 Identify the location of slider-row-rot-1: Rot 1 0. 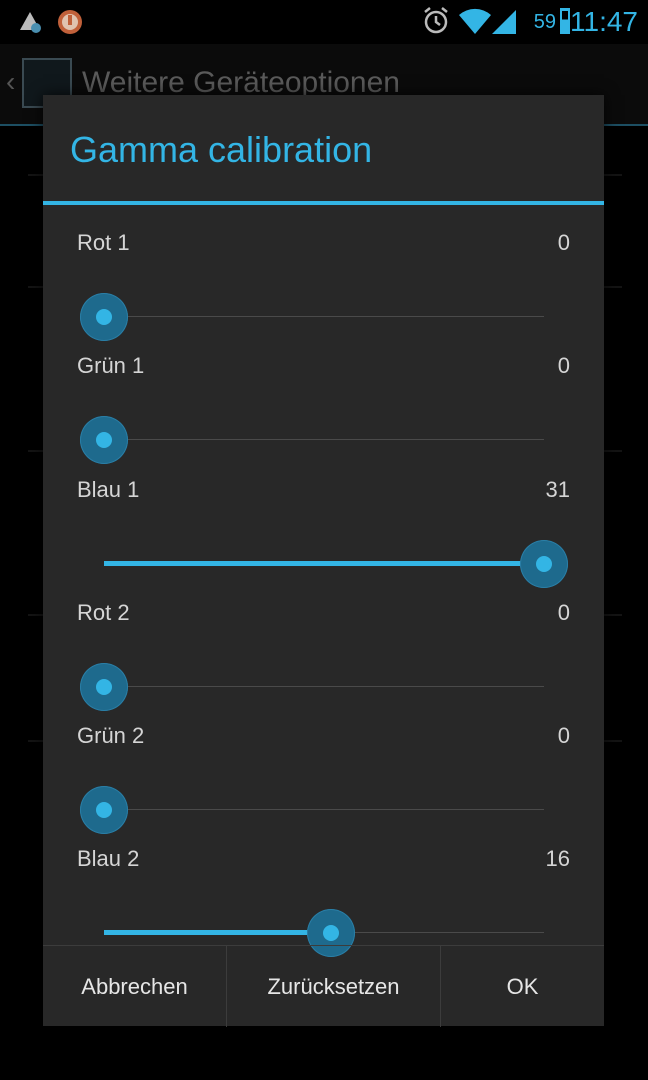
(323, 289).